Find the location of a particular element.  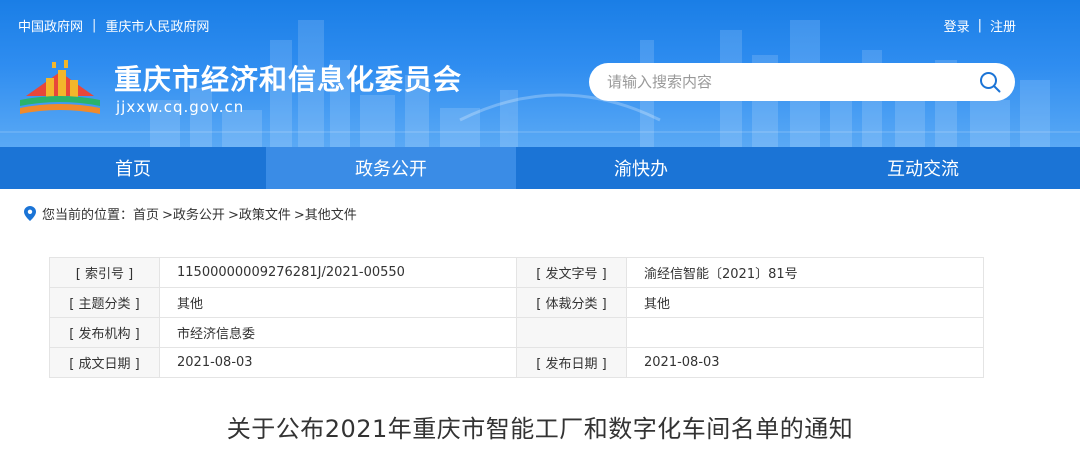

value-index-number: 11500000009276281J/2021-00550 is located at coordinates (338, 272).